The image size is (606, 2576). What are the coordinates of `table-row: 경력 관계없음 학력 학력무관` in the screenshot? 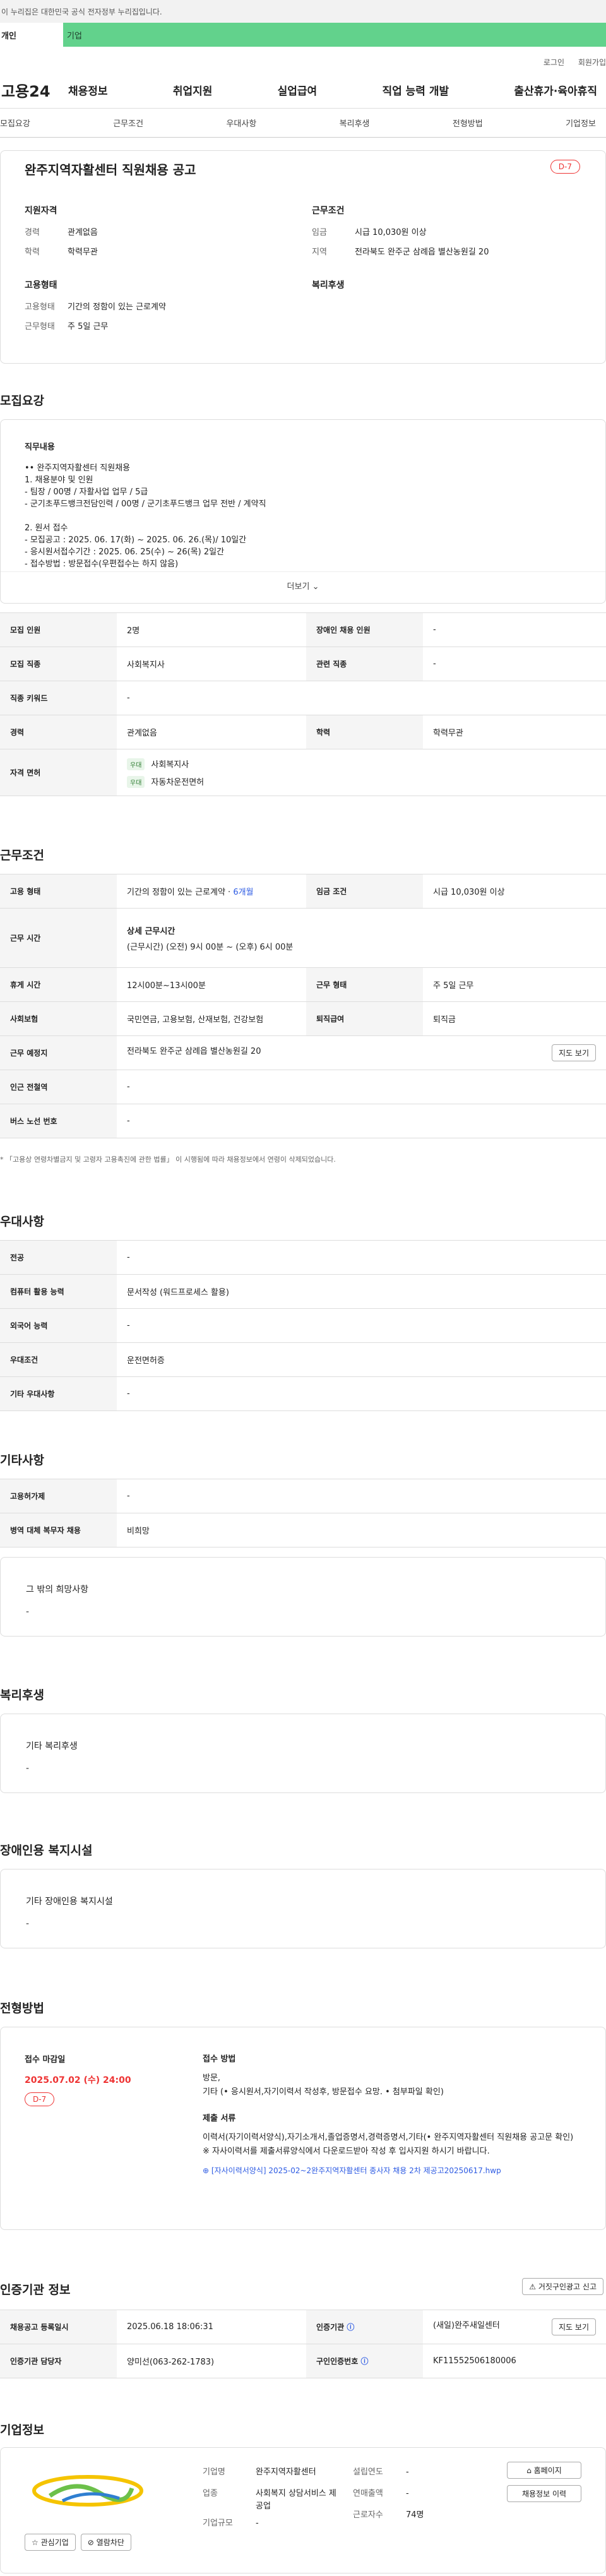 It's located at (303, 732).